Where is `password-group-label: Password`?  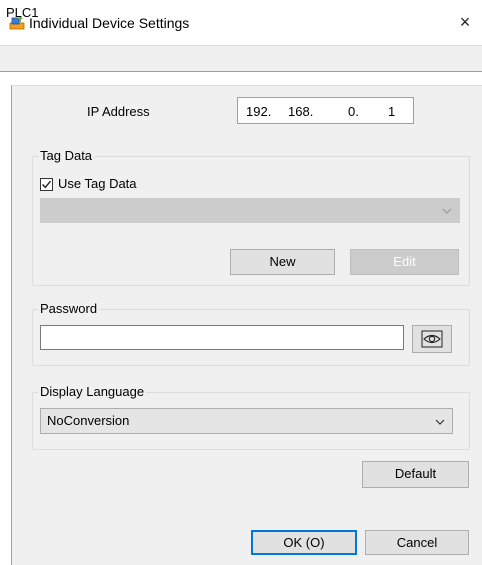 password-group-label: Password is located at coordinates (69, 309).